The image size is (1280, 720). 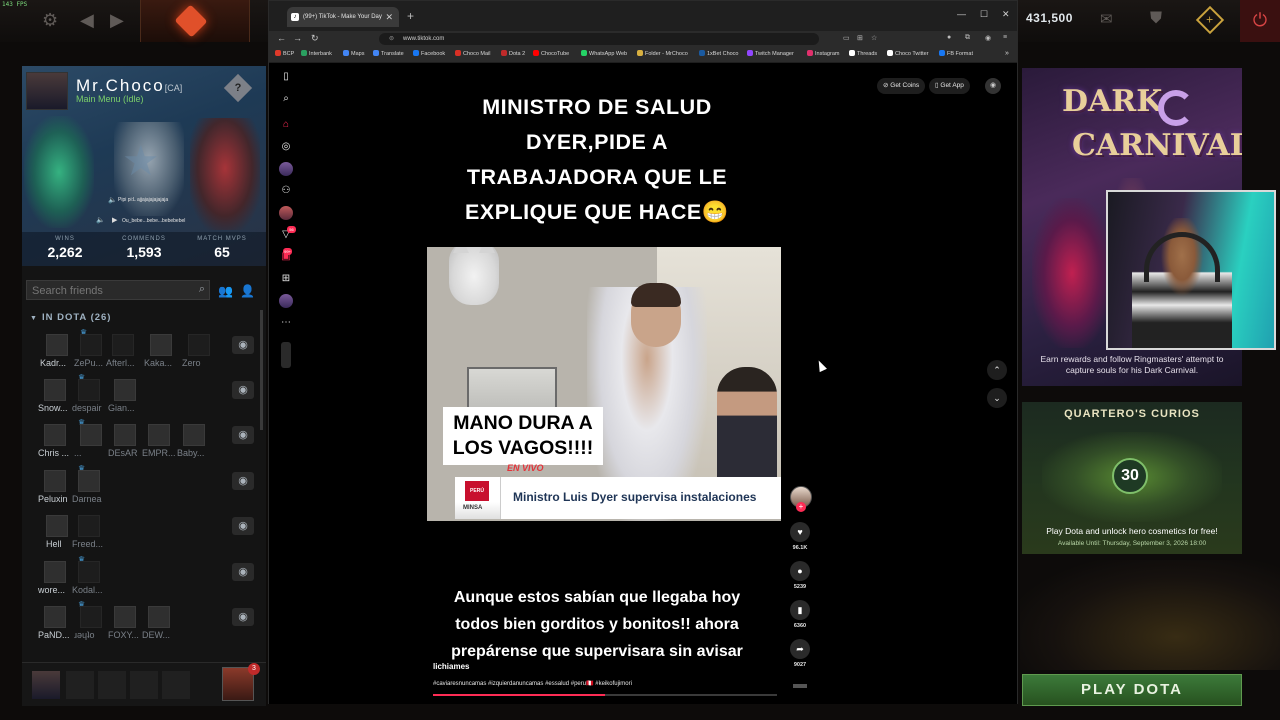 I want to click on forward-arrow-icon: ▶, so click(x=117, y=20).